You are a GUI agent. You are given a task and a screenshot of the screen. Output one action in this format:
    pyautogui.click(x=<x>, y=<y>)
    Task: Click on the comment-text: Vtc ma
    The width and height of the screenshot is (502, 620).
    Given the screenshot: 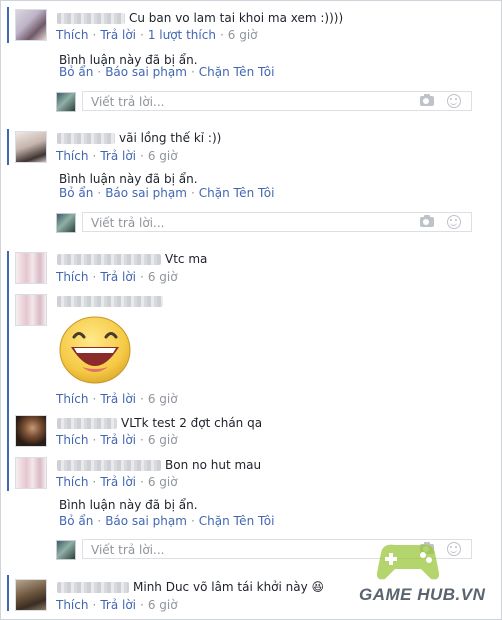 What is the action you would take?
    pyautogui.click(x=186, y=259)
    